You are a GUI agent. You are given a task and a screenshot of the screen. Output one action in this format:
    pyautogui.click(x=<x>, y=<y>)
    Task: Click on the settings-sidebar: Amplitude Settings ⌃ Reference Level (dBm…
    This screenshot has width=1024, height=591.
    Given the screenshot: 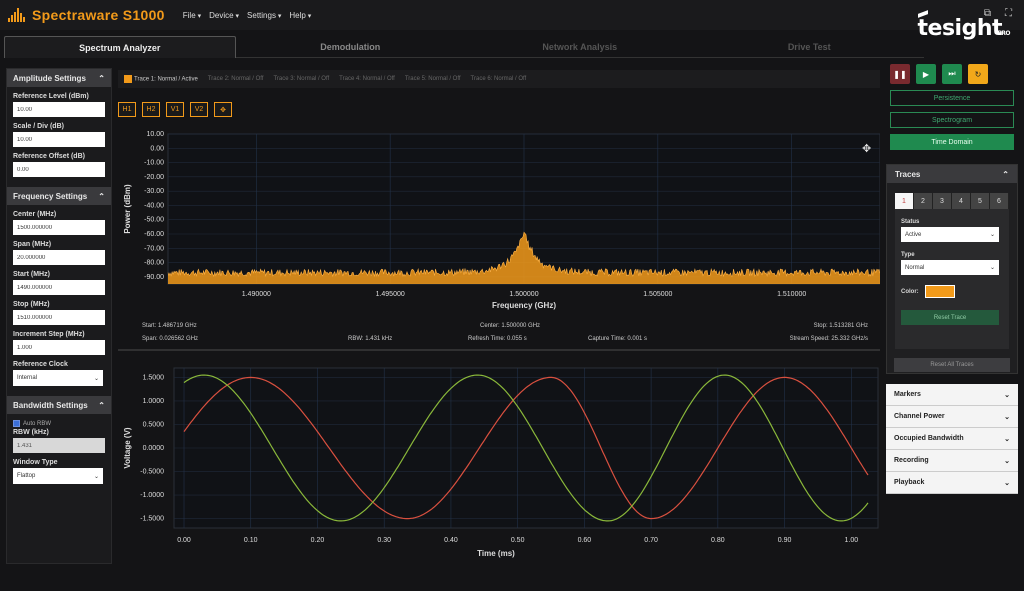 What is the action you would take?
    pyautogui.click(x=59, y=316)
    